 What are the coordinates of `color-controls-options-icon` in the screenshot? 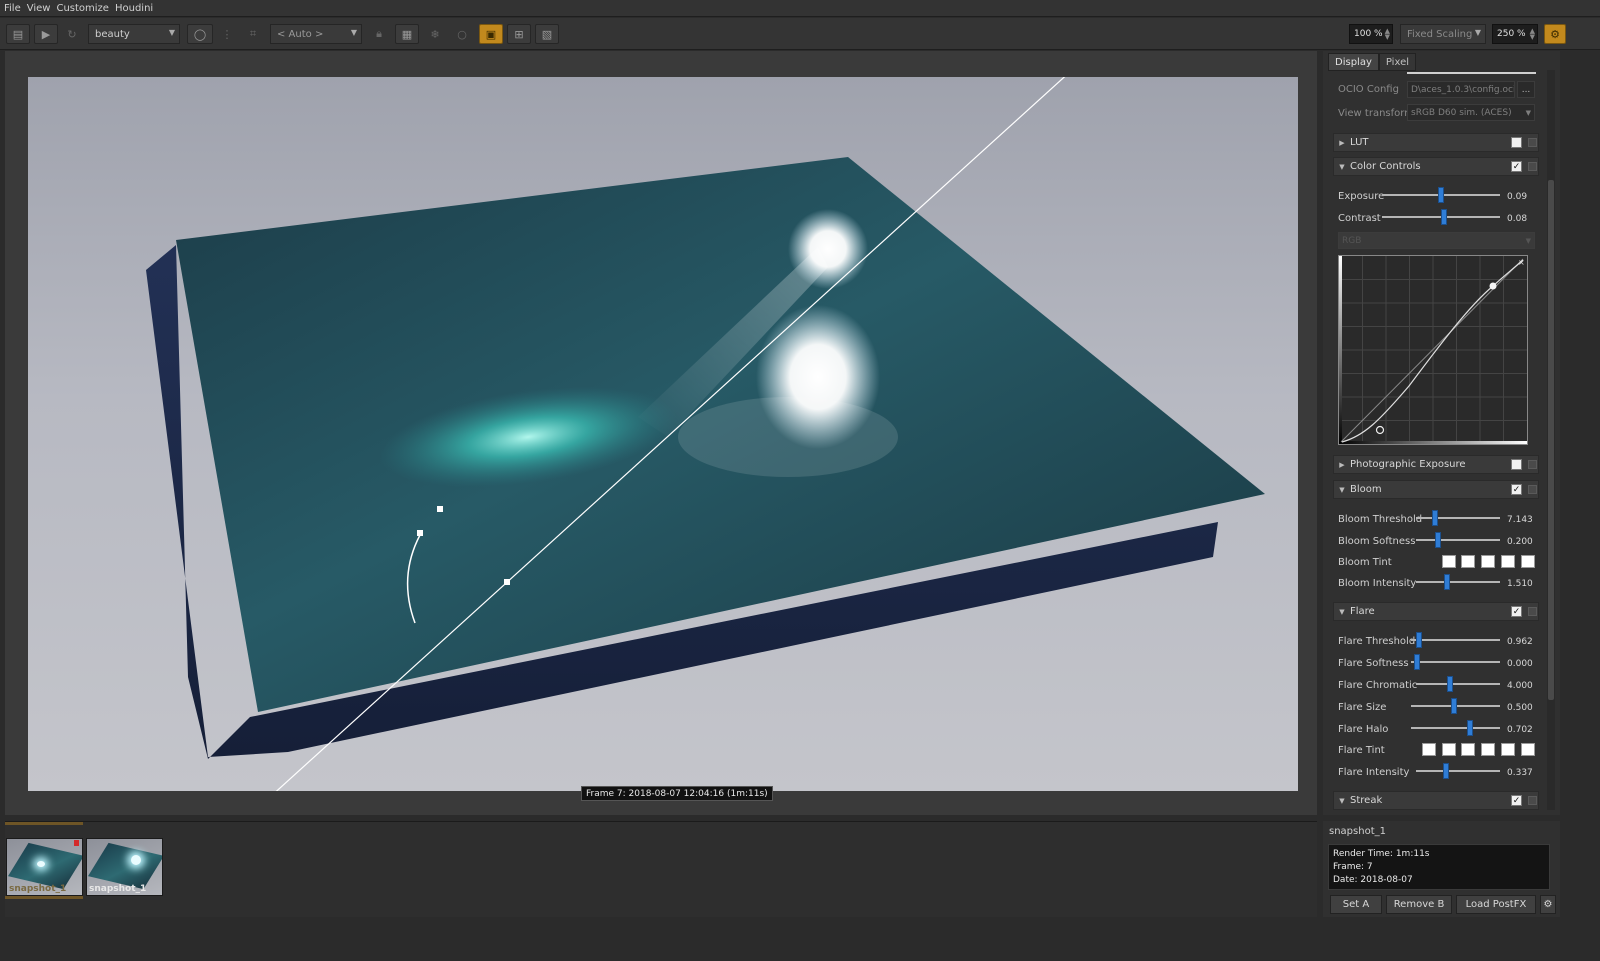 It's located at (1532, 166).